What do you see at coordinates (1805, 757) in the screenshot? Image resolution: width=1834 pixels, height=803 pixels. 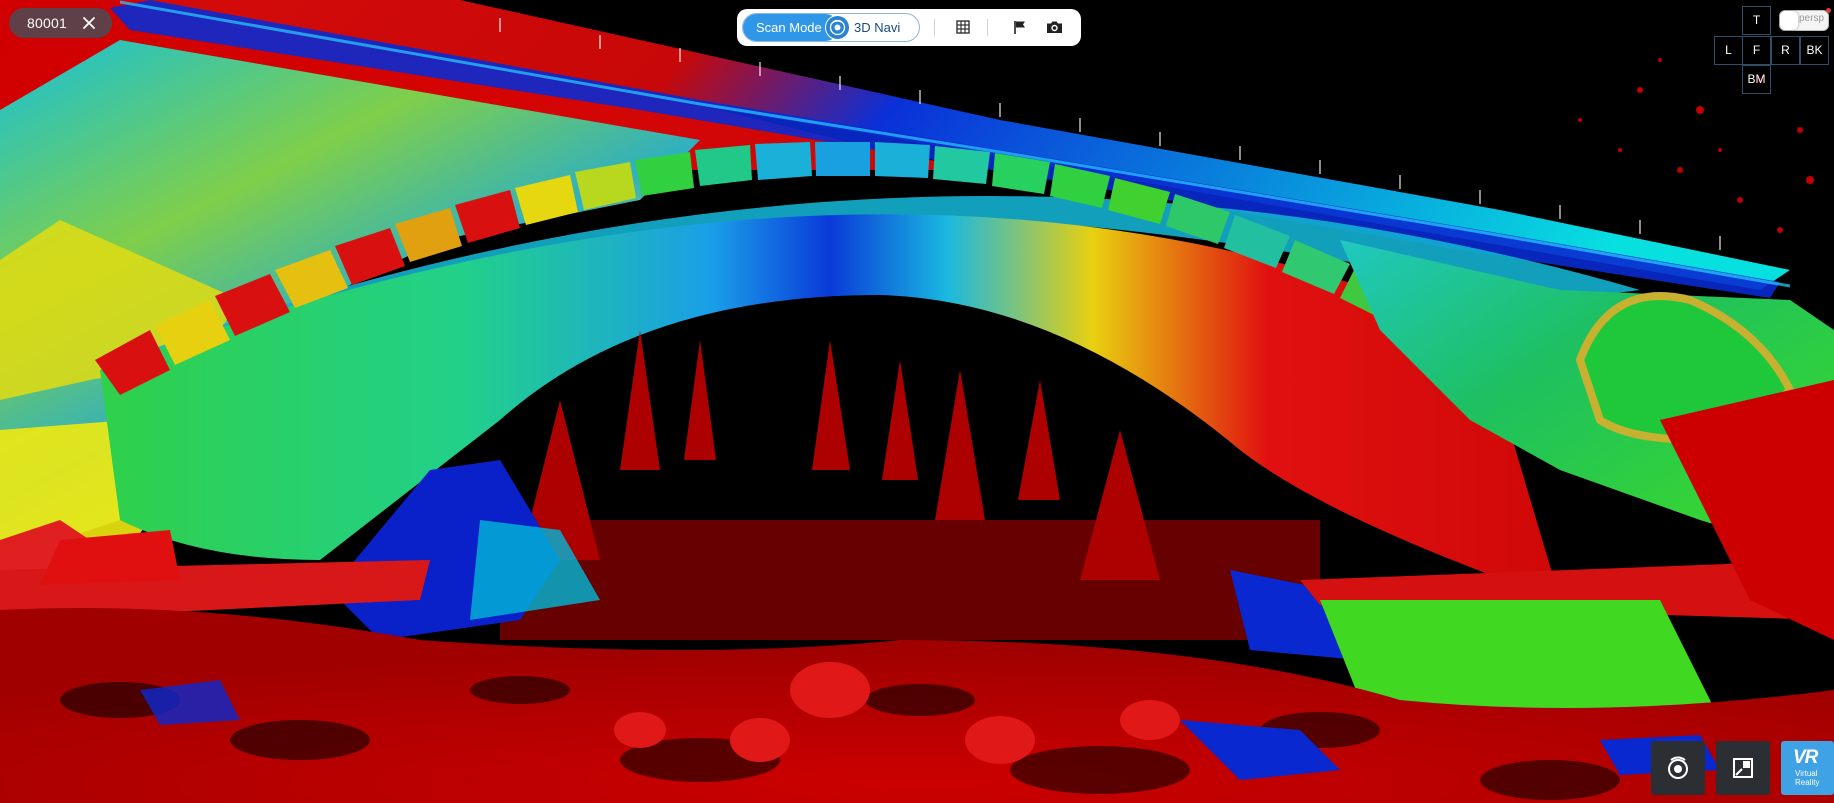 I see `vr-logo: VR` at bounding box center [1805, 757].